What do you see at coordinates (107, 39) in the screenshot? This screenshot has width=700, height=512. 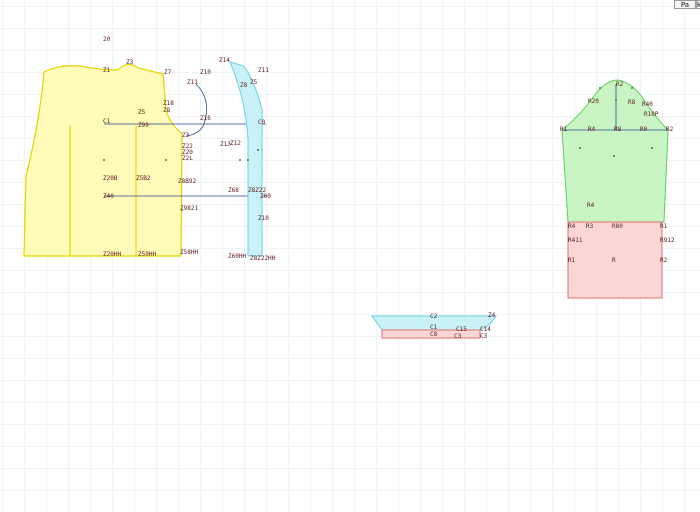 I see `bodice-label: 20` at bounding box center [107, 39].